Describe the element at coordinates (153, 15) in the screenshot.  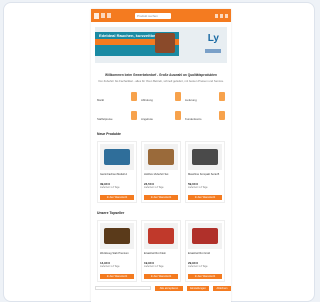
I see `search-input: Produkt suchen` at that location.